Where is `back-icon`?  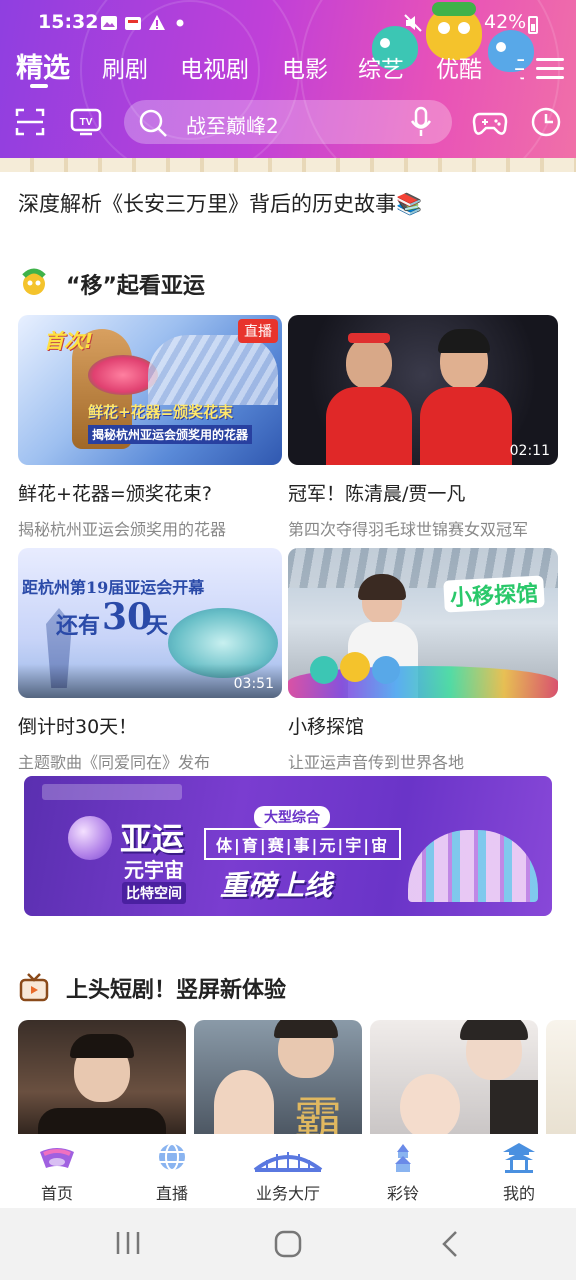
back-icon is located at coordinates (450, 1244).